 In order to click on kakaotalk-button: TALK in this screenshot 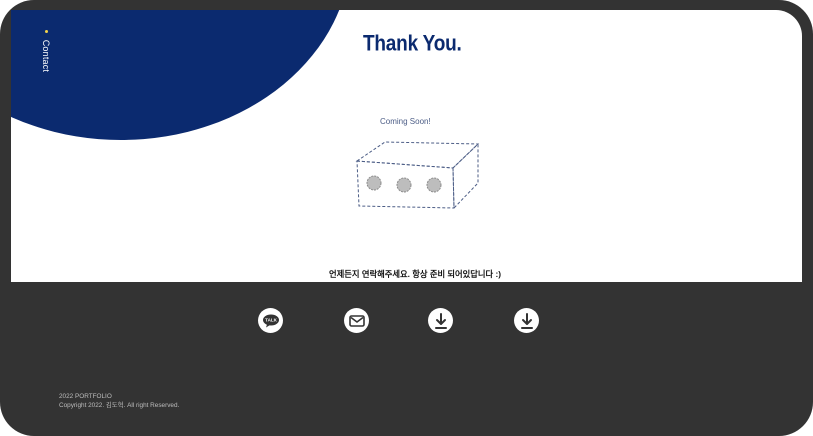, I will do `click(270, 320)`.